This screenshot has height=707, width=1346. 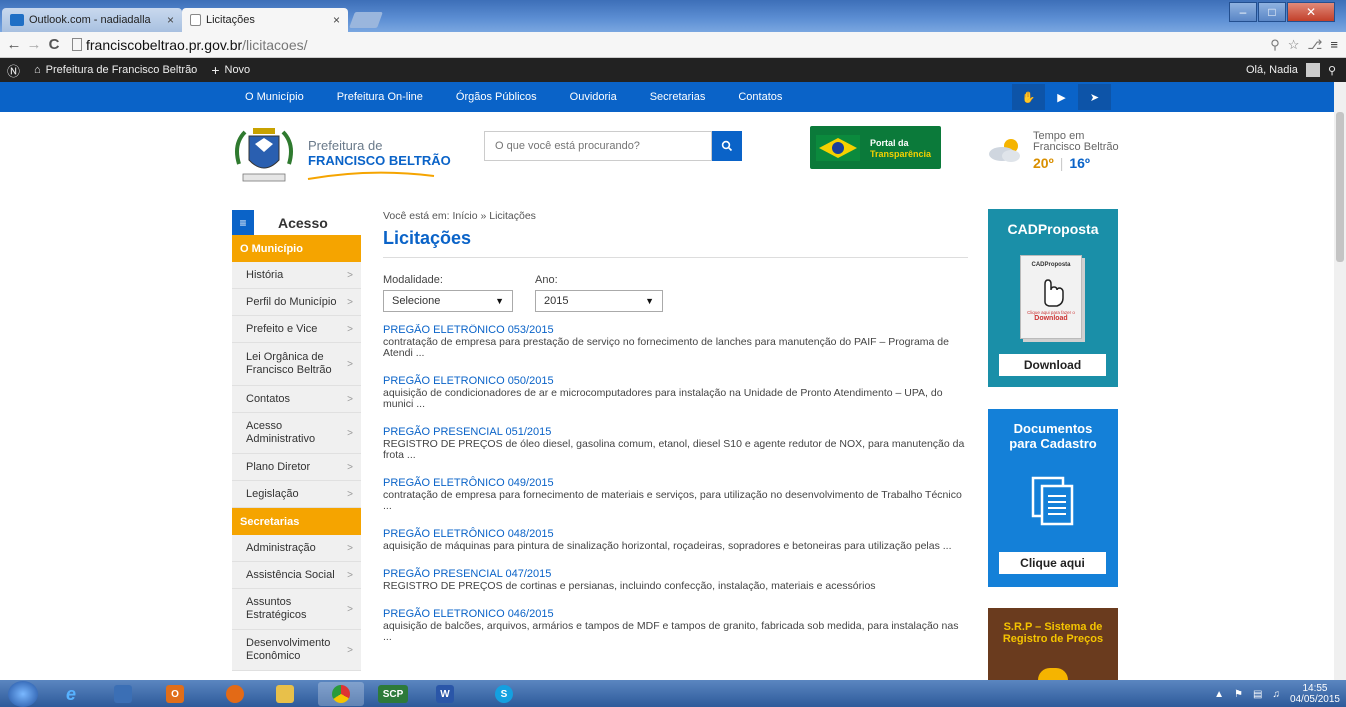 What do you see at coordinates (598, 146) in the screenshot?
I see `search-input` at bounding box center [598, 146].